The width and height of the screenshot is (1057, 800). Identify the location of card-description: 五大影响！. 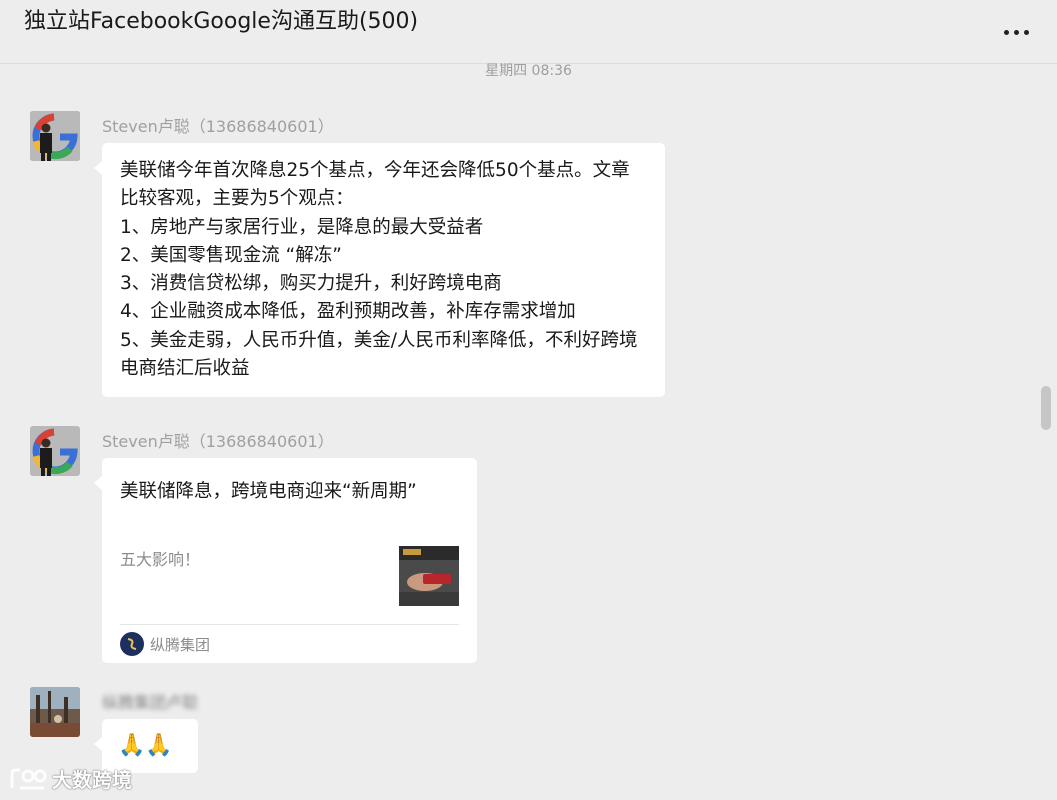
(160, 559).